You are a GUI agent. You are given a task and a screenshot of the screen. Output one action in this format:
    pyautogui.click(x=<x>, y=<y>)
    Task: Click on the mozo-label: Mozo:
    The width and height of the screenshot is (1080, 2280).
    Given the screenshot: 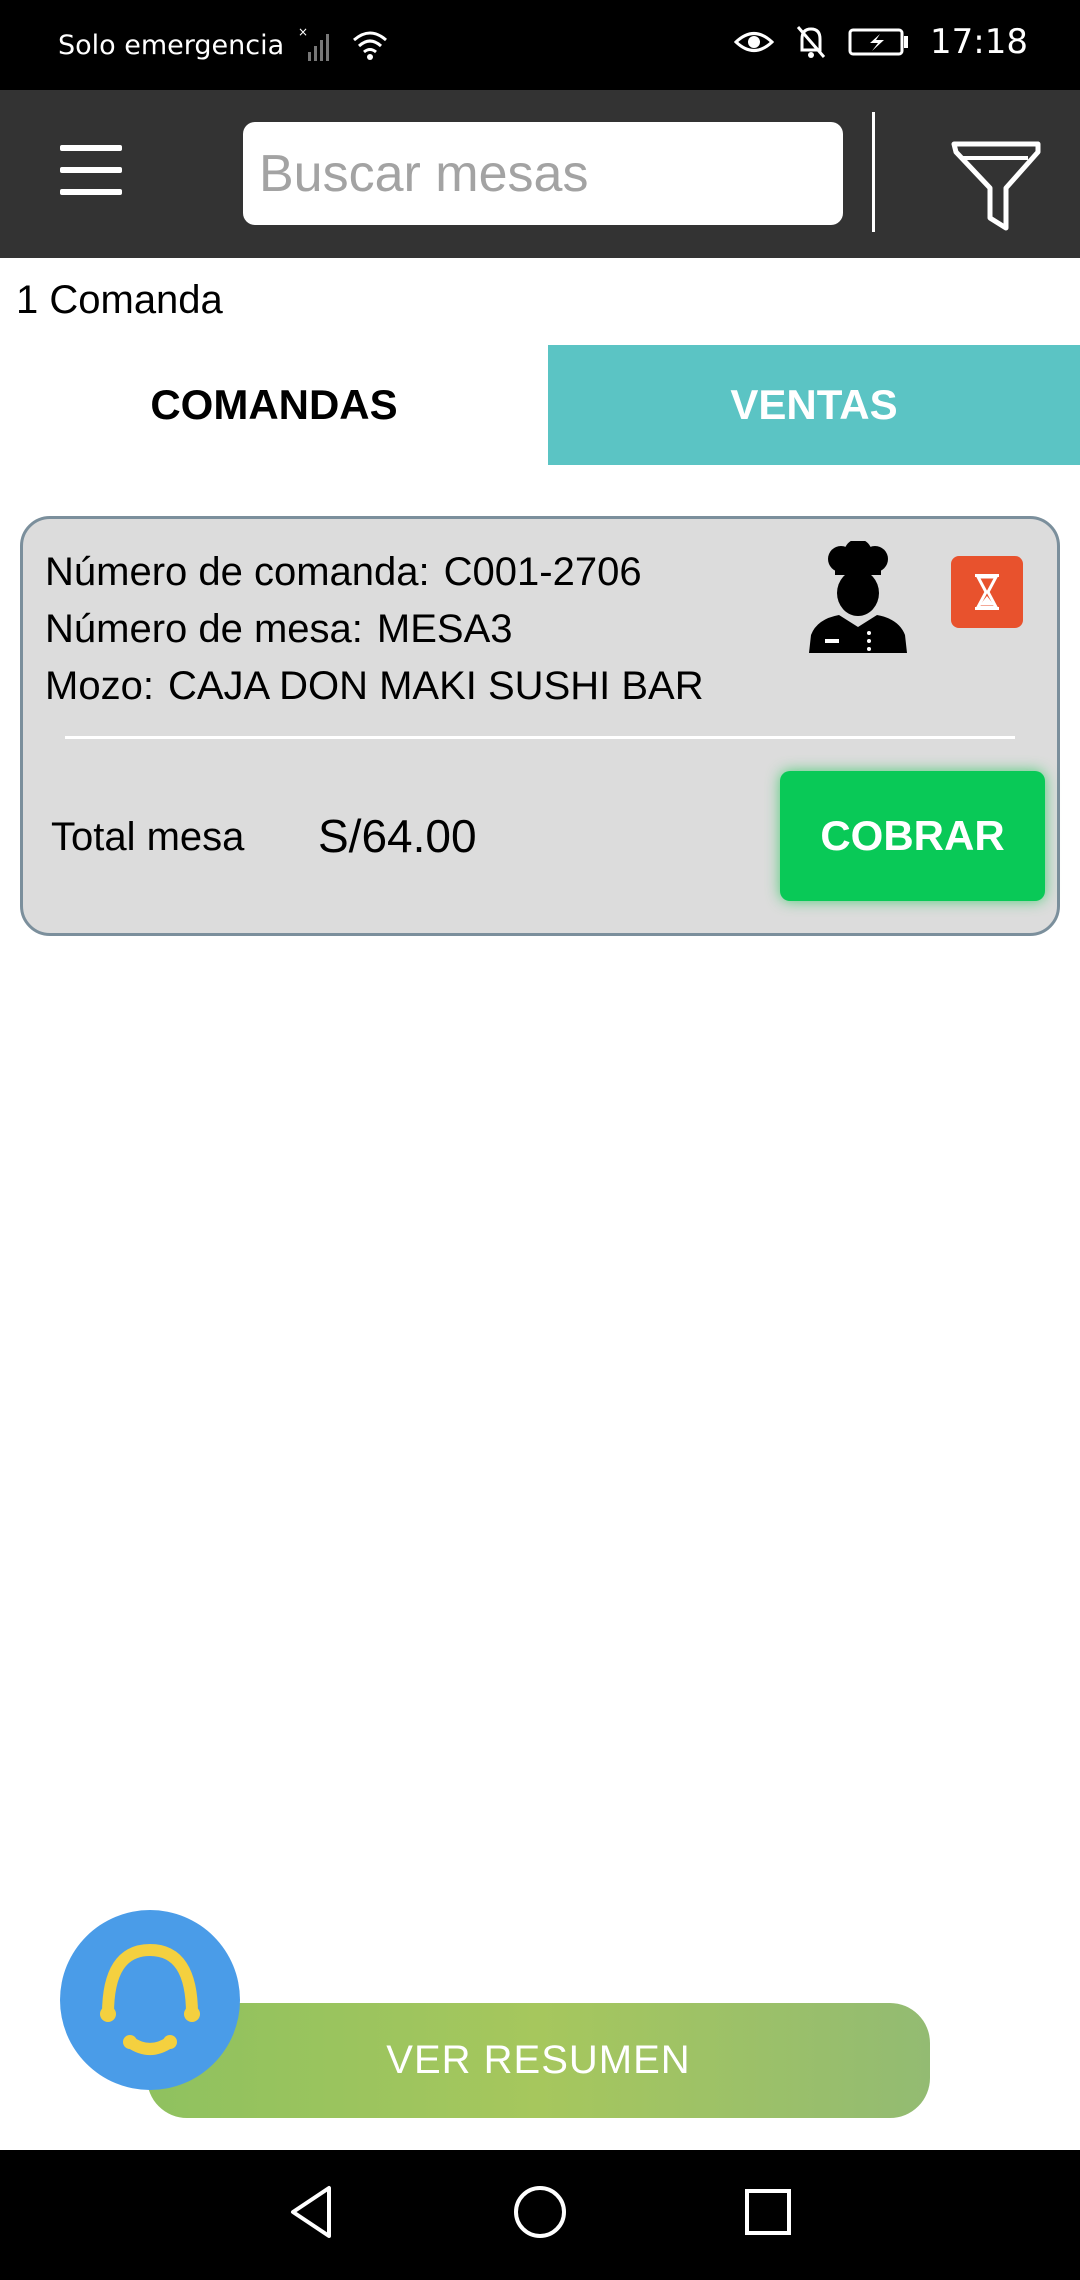 What is the action you would take?
    pyautogui.click(x=99, y=686)
    